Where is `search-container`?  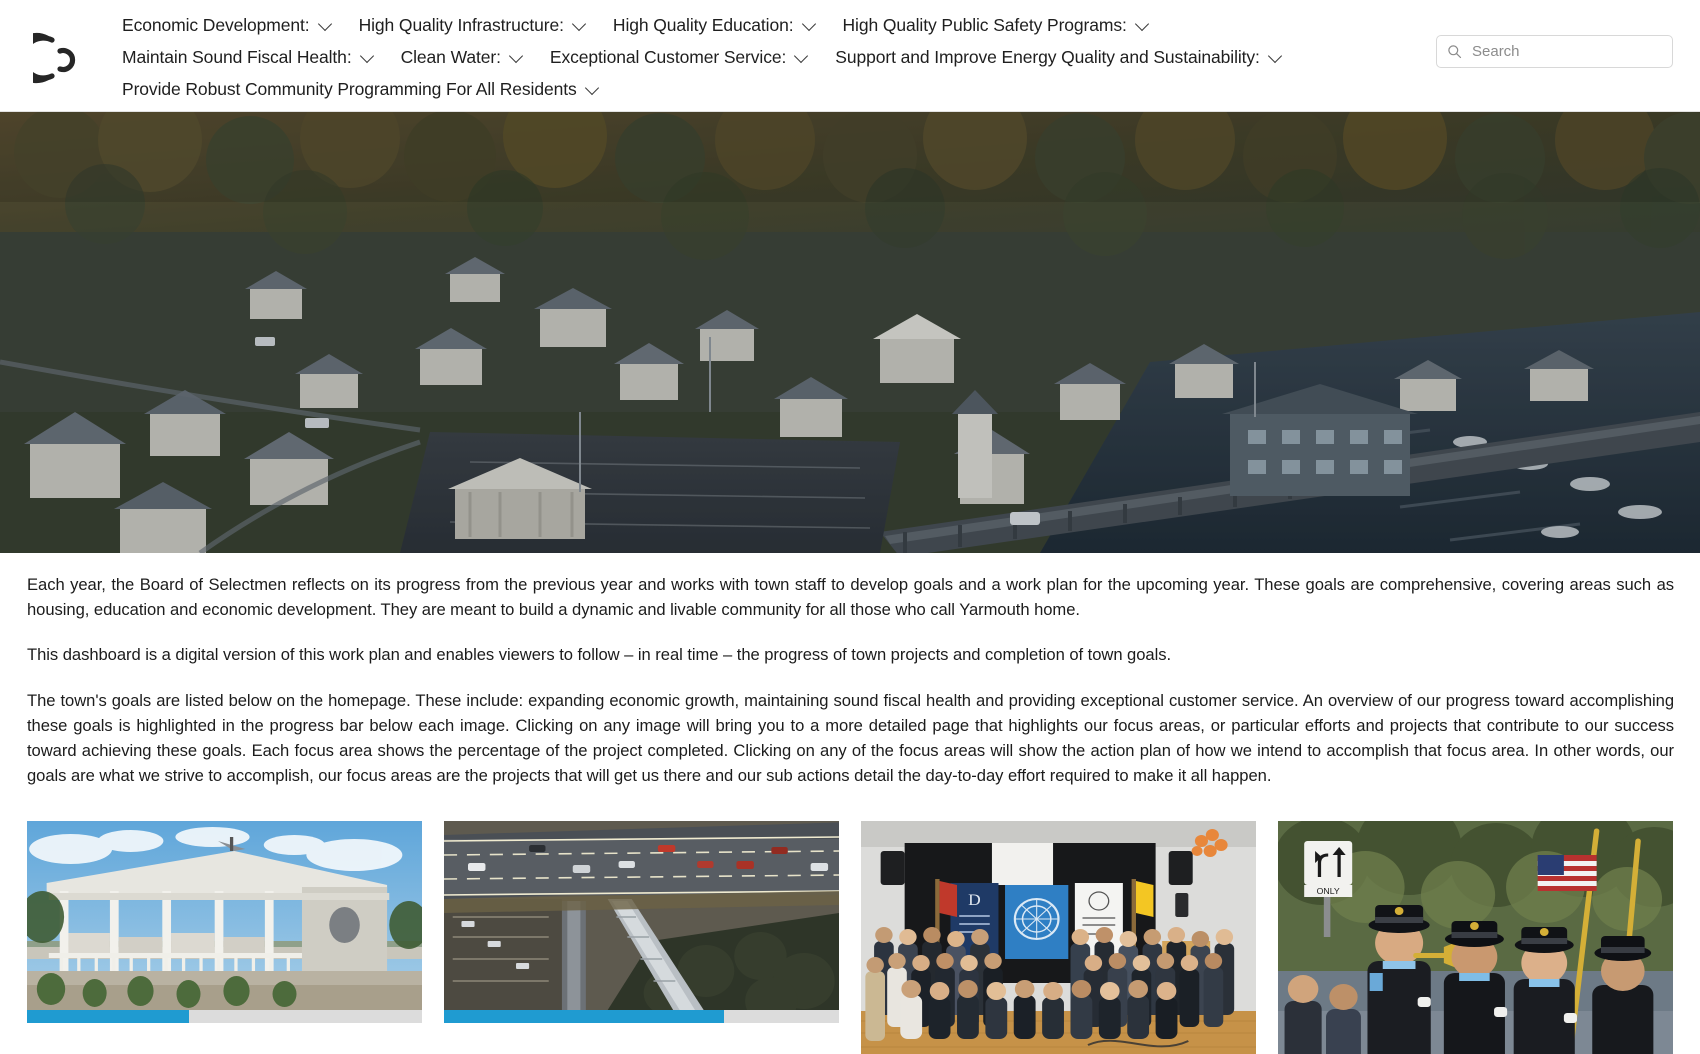 search-container is located at coordinates (1554, 51).